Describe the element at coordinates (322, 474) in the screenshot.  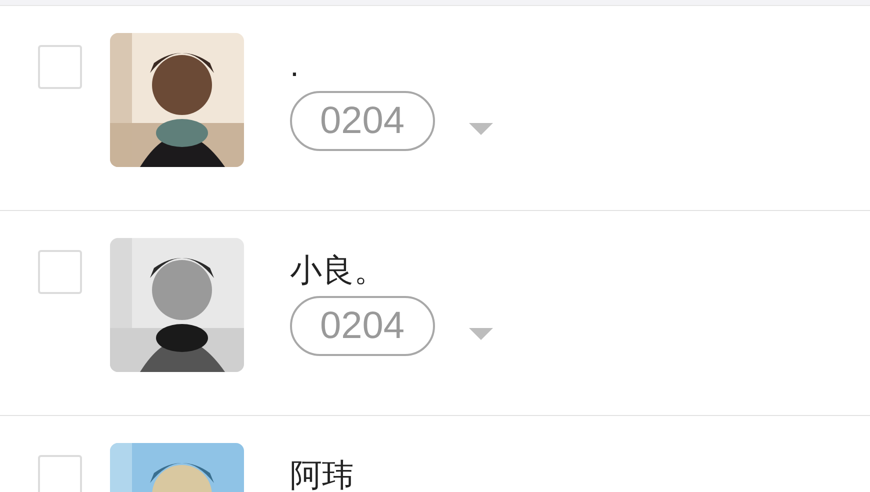
I see `contact-name: 阿玮` at that location.